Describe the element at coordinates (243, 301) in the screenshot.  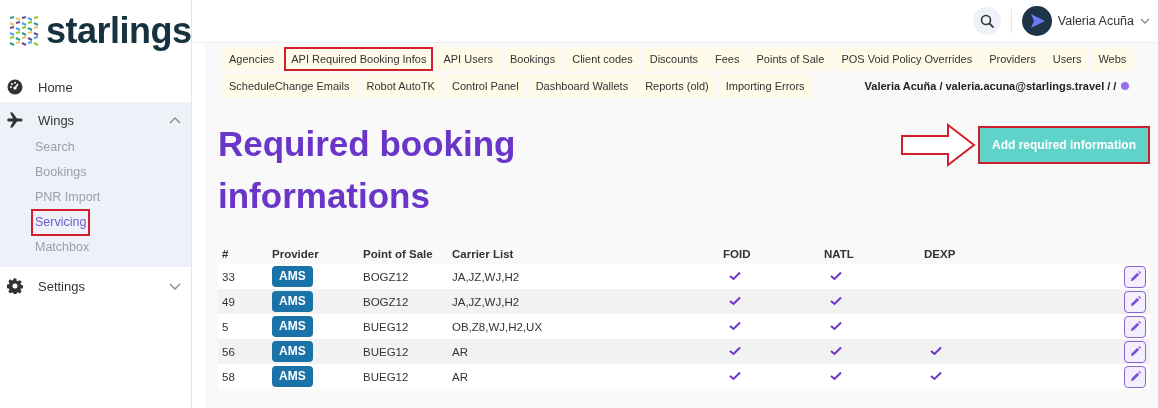
I see `table-cell: 49` at that location.